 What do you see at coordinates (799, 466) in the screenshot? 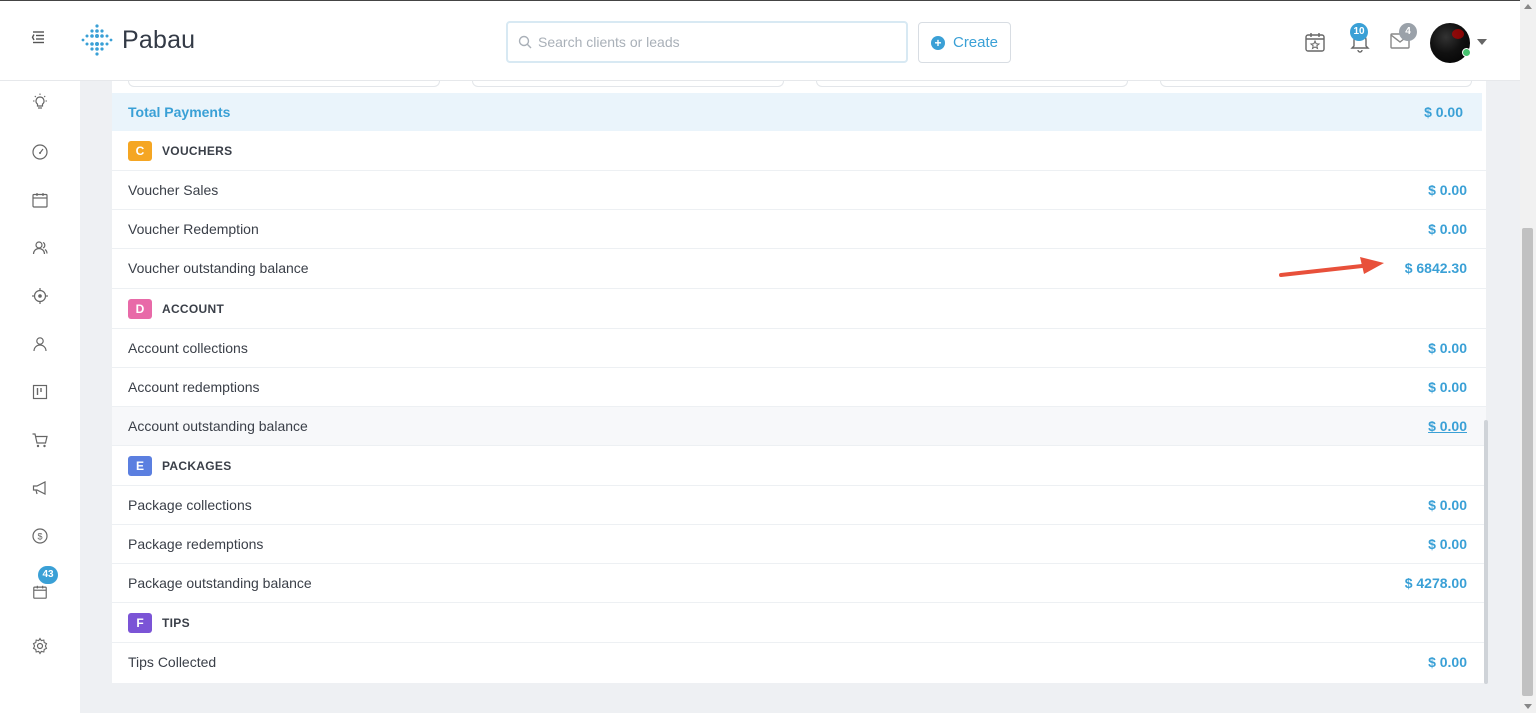
I see `section-header-packages: E PACKAGES` at bounding box center [799, 466].